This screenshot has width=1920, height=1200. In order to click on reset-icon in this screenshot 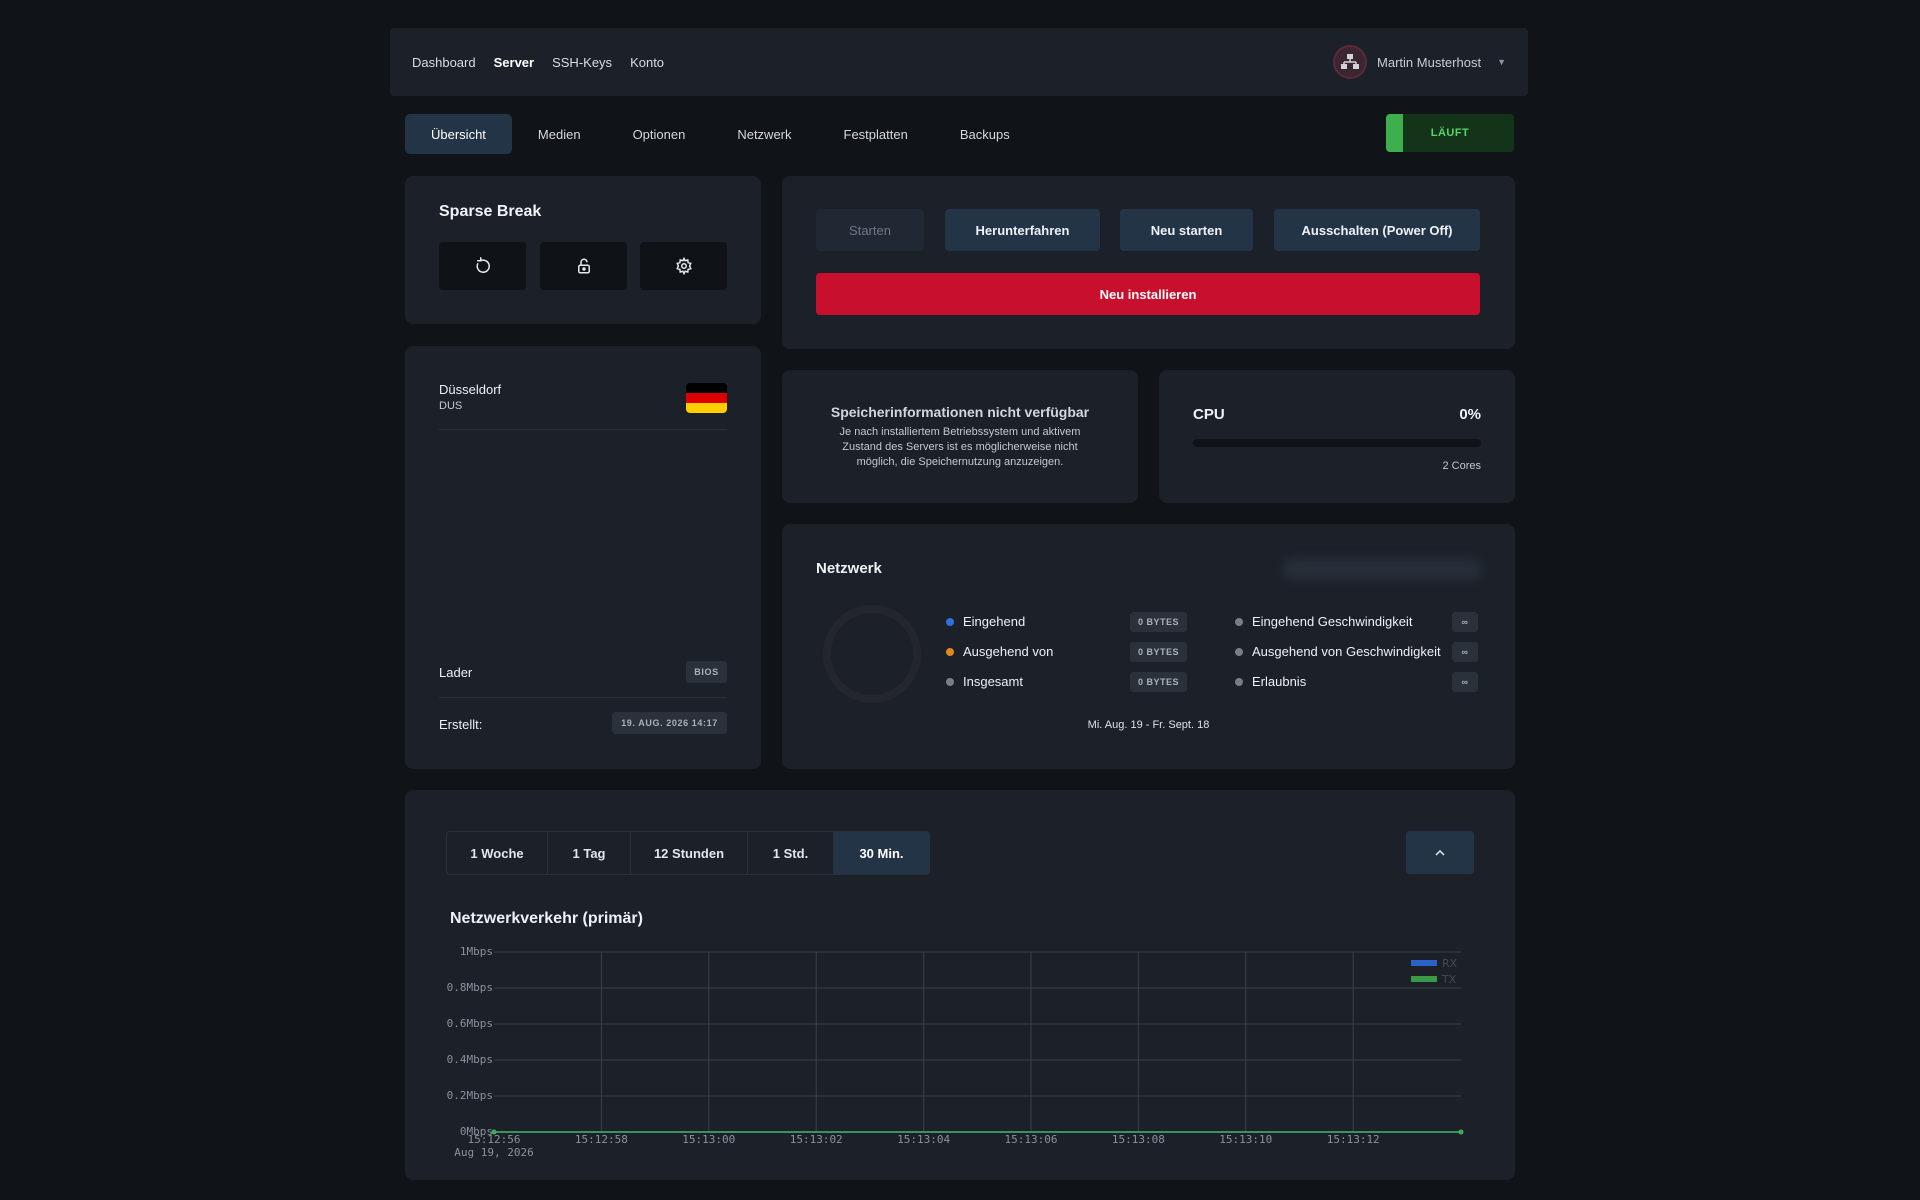, I will do `click(482, 265)`.